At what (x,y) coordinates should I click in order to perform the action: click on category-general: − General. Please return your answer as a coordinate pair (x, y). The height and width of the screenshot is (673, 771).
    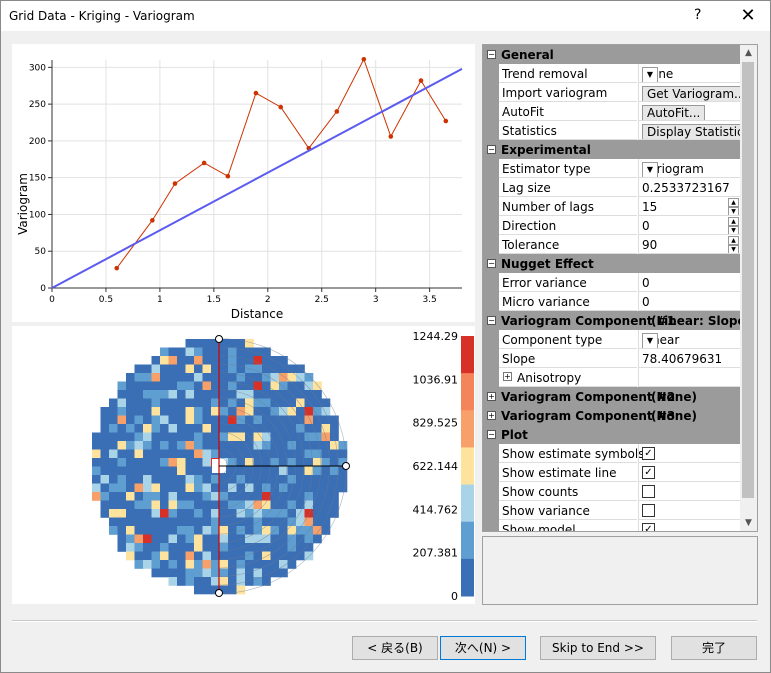
    Looking at the image, I should click on (611, 54).